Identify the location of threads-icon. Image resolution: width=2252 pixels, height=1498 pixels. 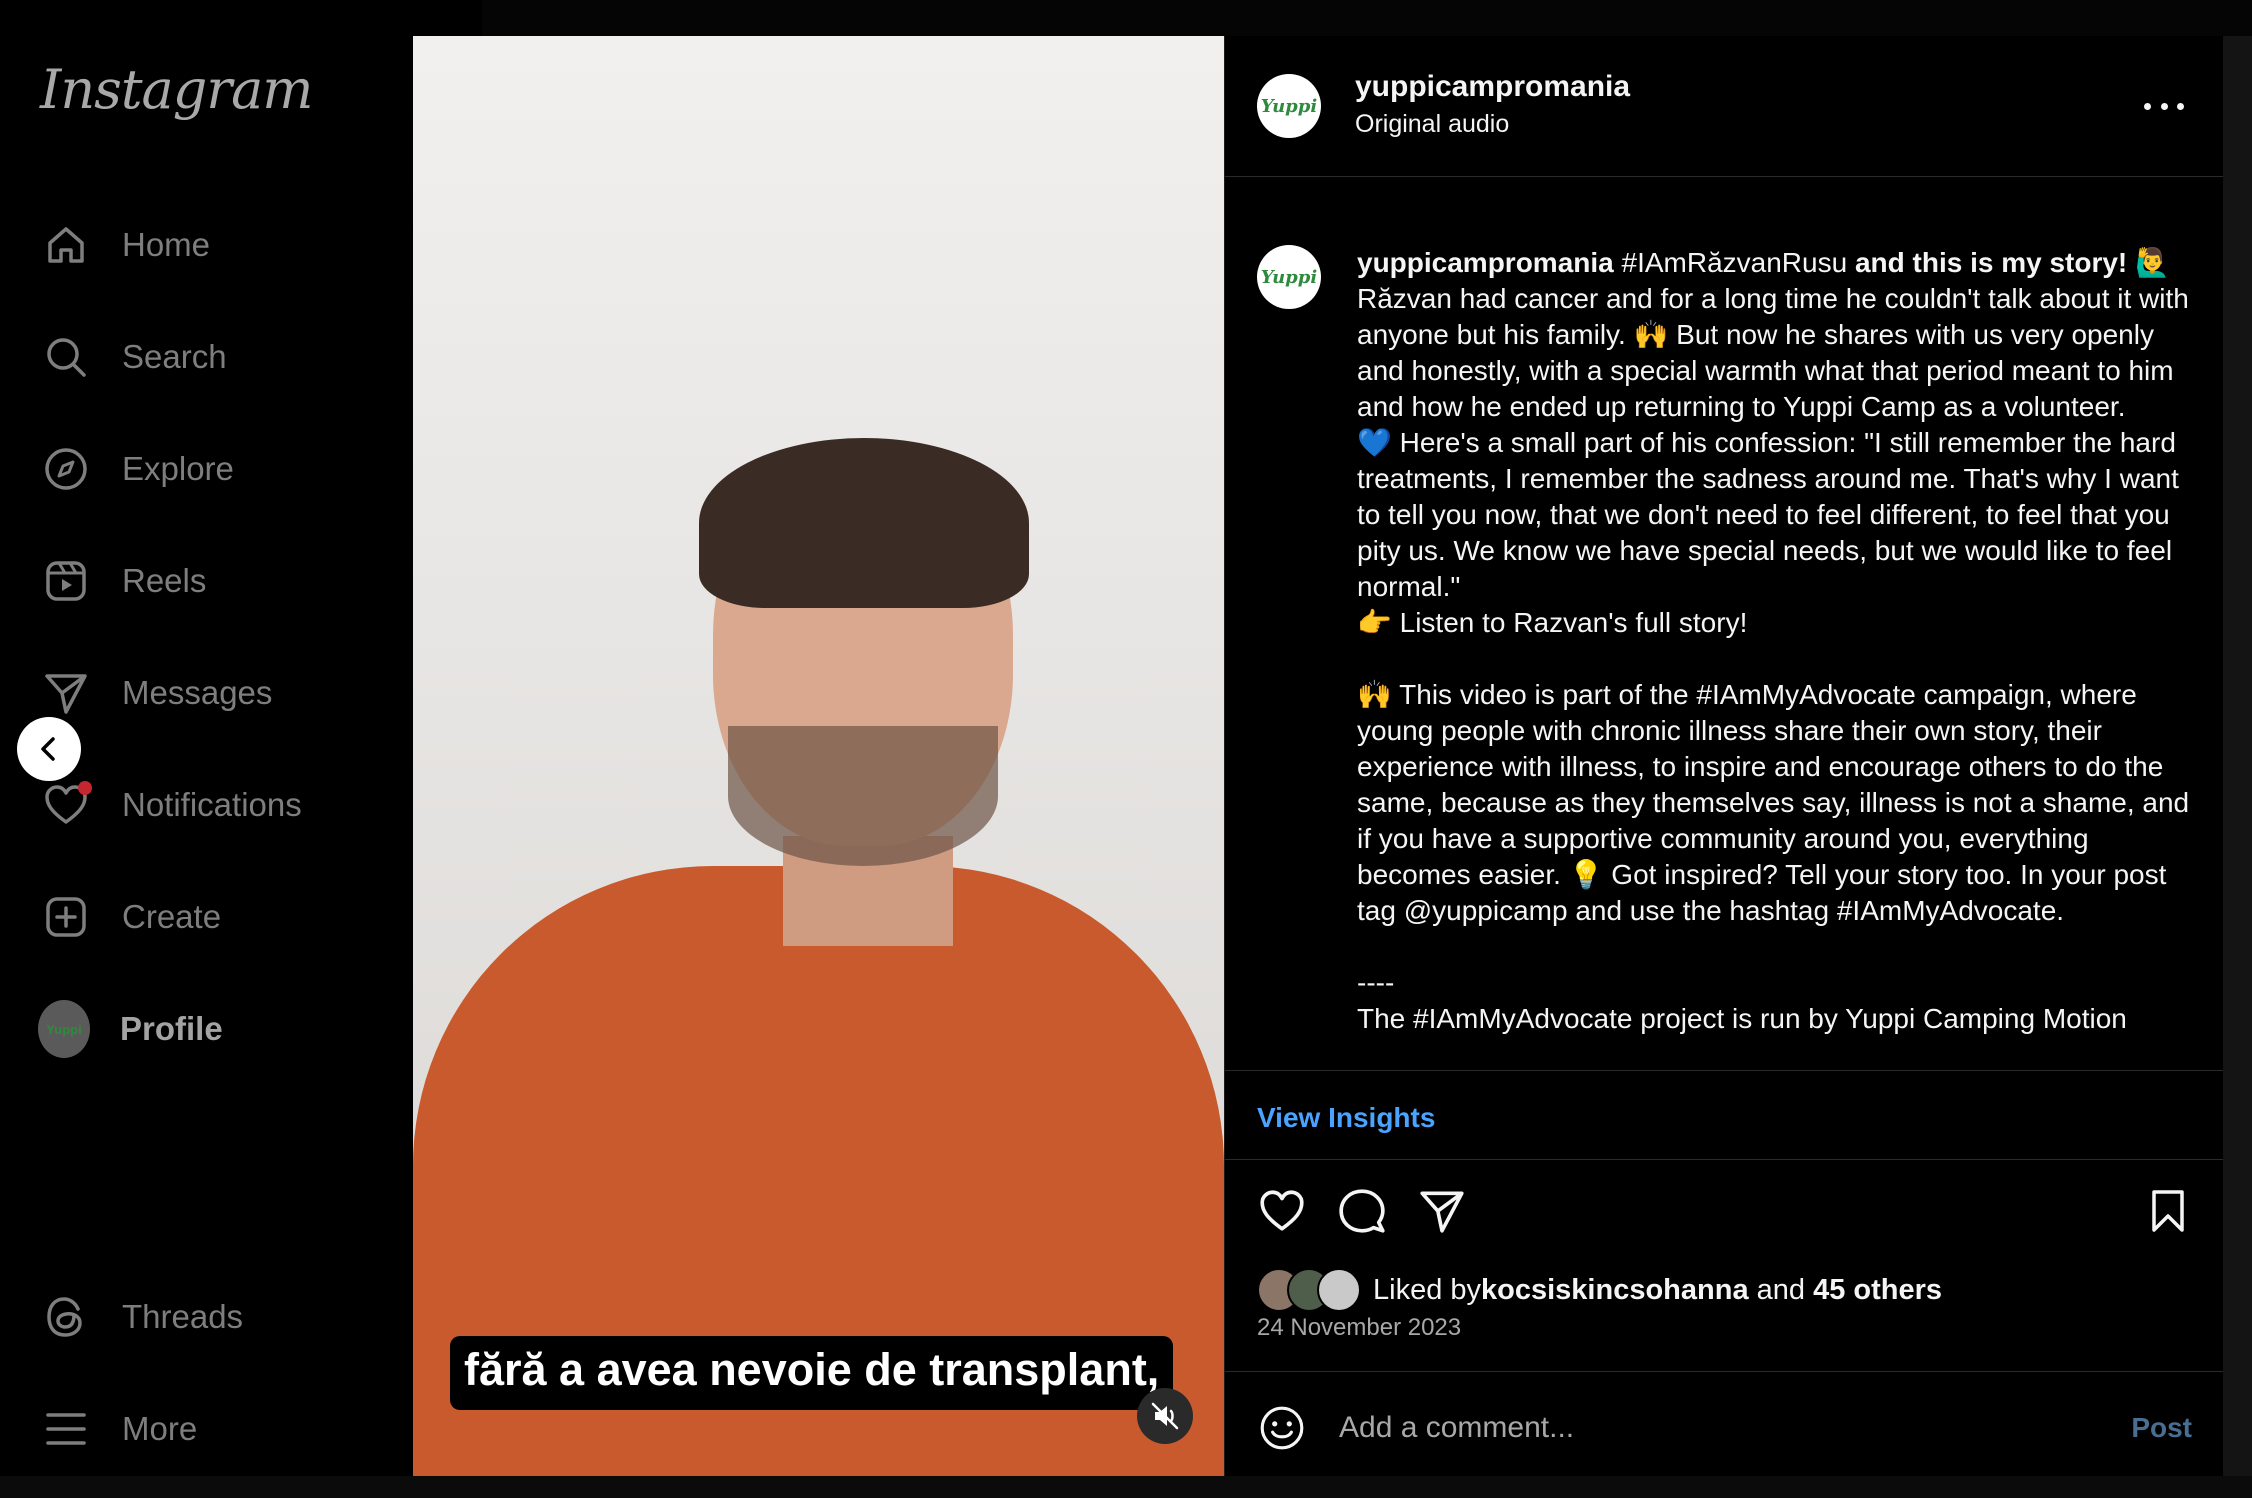
(66, 1317).